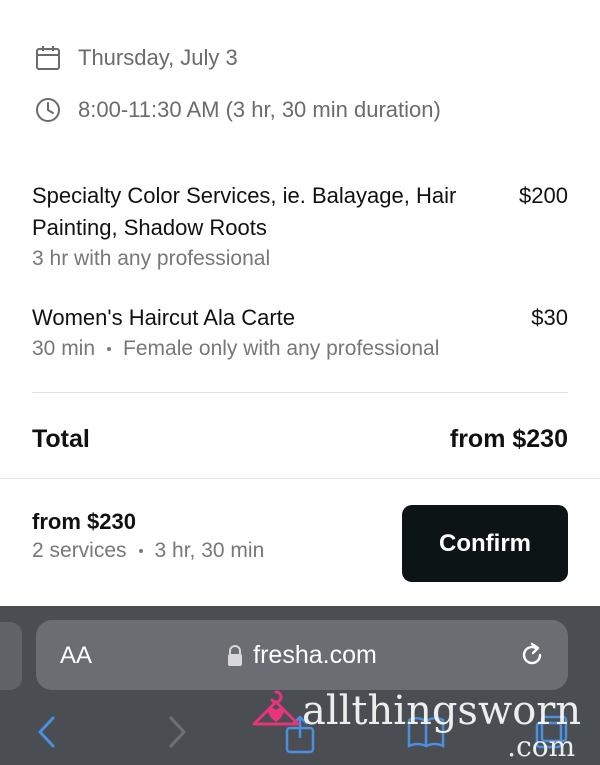 This screenshot has width=600, height=765. I want to click on appointment-time: 8:00-11:30 AM (3 hr, 30 min duration), so click(237, 110).